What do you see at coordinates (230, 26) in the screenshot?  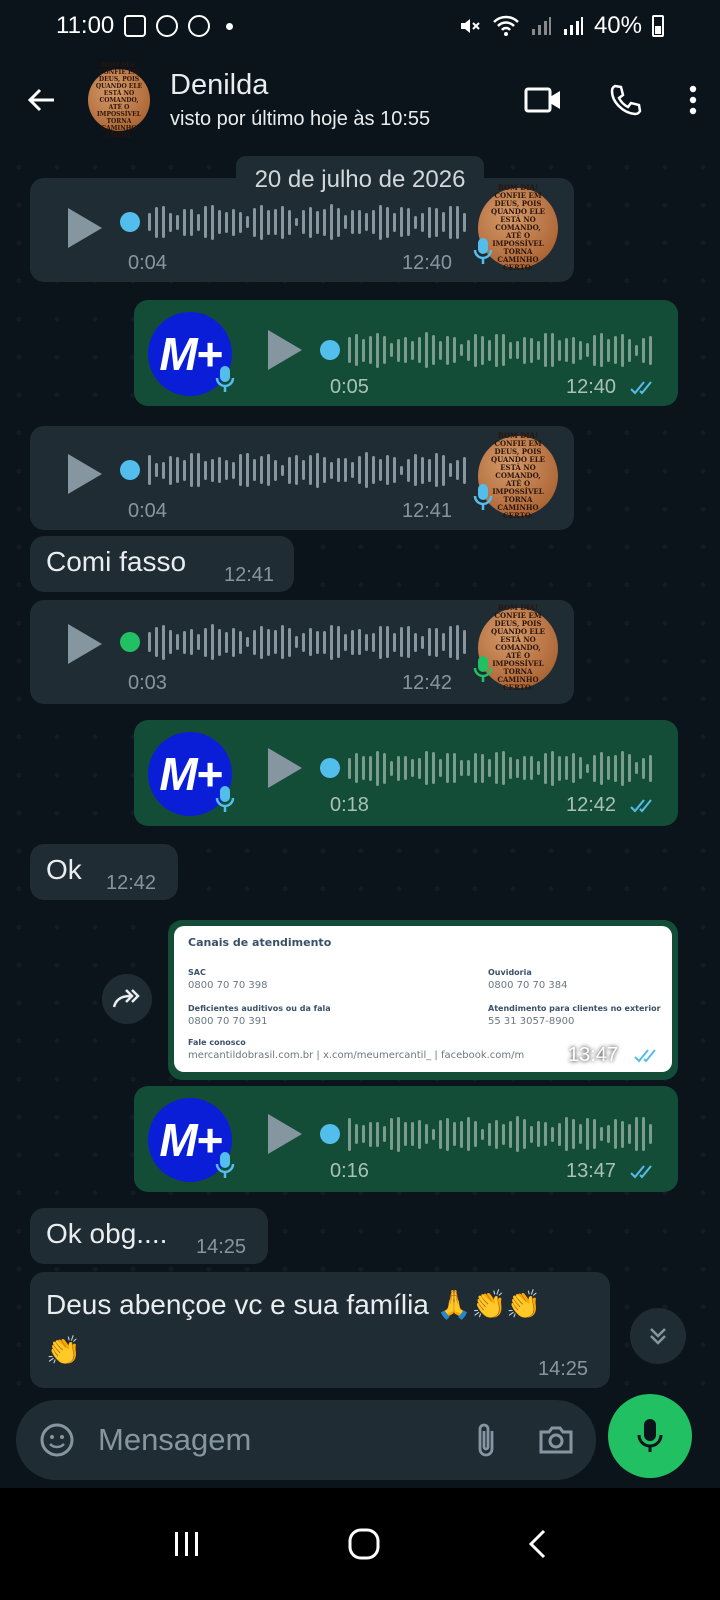 I see `notification-dot-icon` at bounding box center [230, 26].